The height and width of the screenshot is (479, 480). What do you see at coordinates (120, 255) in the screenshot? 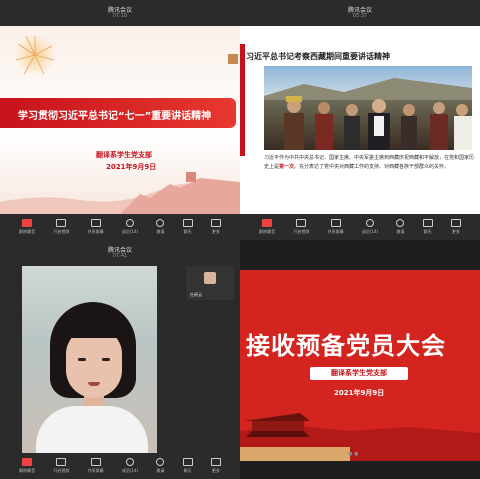
I see `meeting-timer: 07:41` at bounding box center [120, 255].